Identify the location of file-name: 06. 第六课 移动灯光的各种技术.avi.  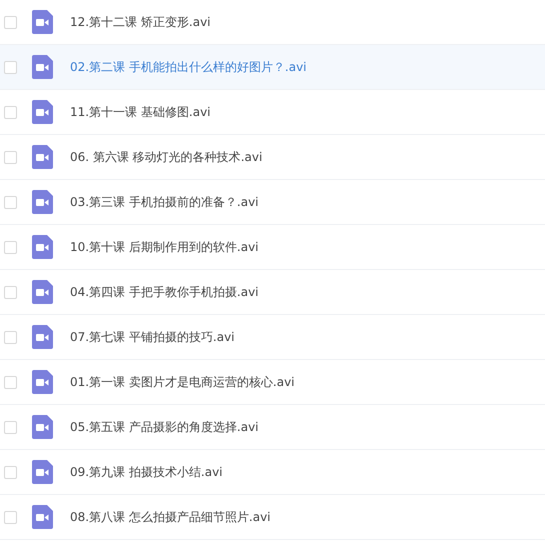
(166, 157).